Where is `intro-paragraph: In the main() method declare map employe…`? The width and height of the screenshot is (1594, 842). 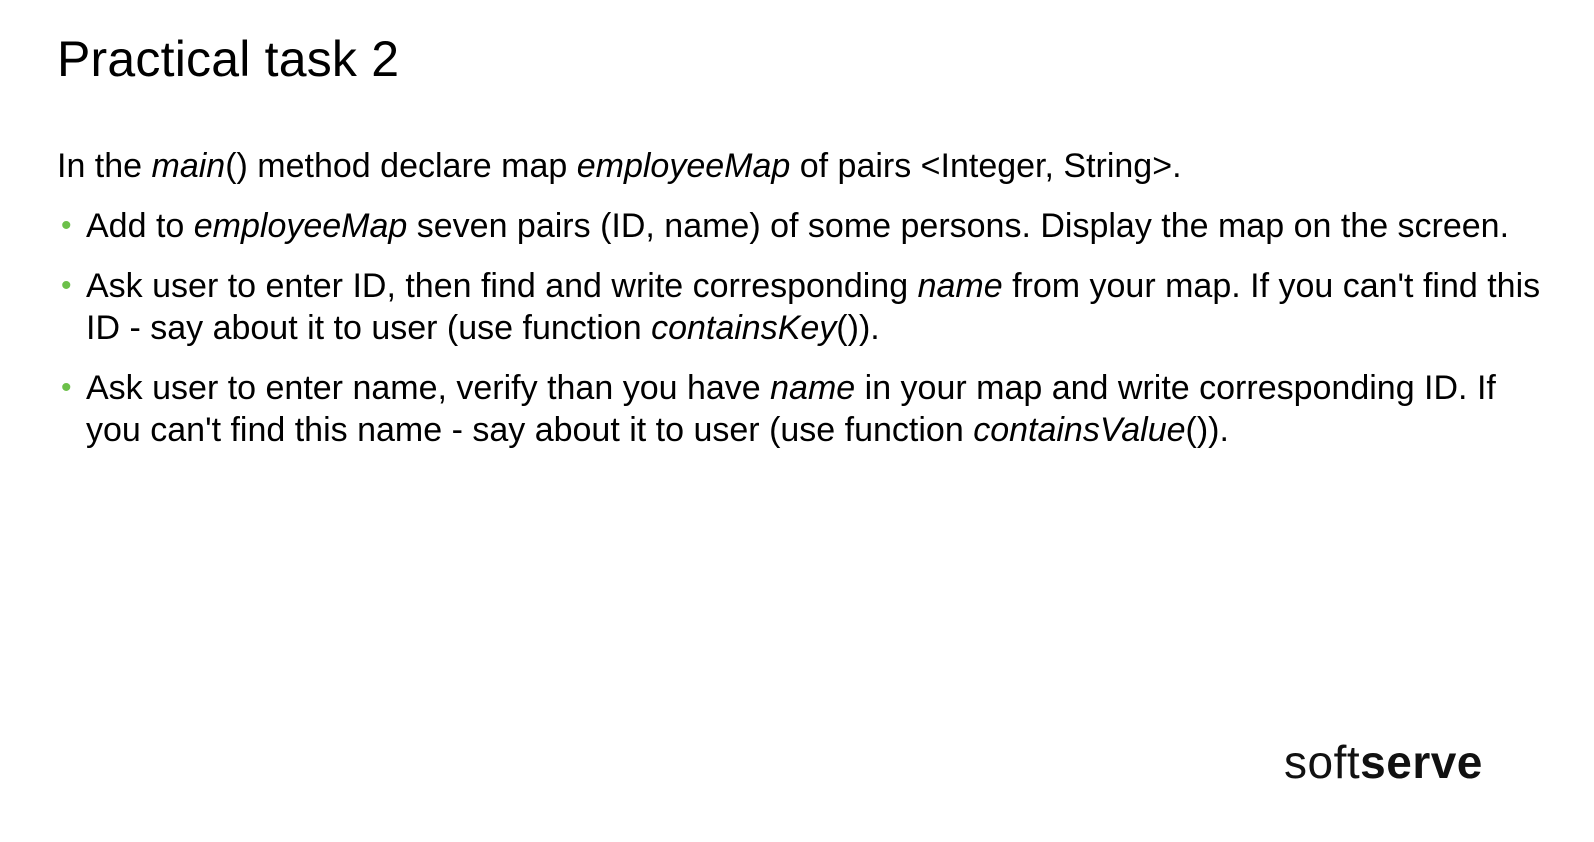 intro-paragraph: In the main() method declare map employe… is located at coordinates (802, 166).